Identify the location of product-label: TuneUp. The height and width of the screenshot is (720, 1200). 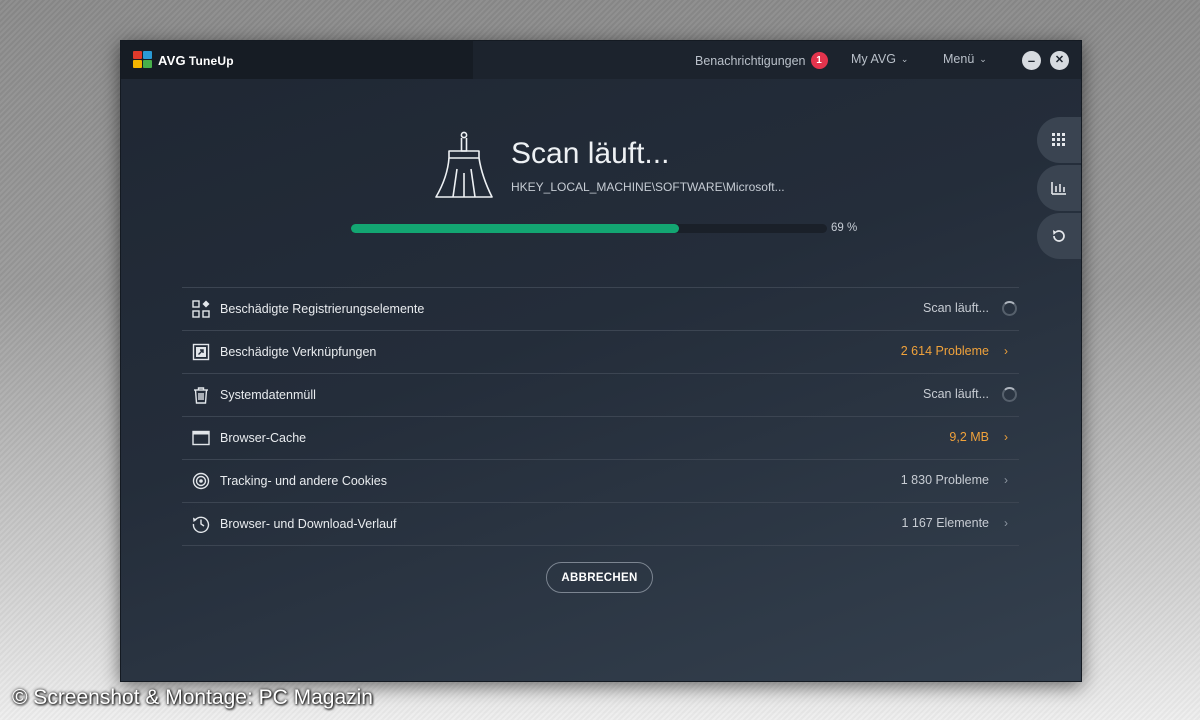
(211, 60).